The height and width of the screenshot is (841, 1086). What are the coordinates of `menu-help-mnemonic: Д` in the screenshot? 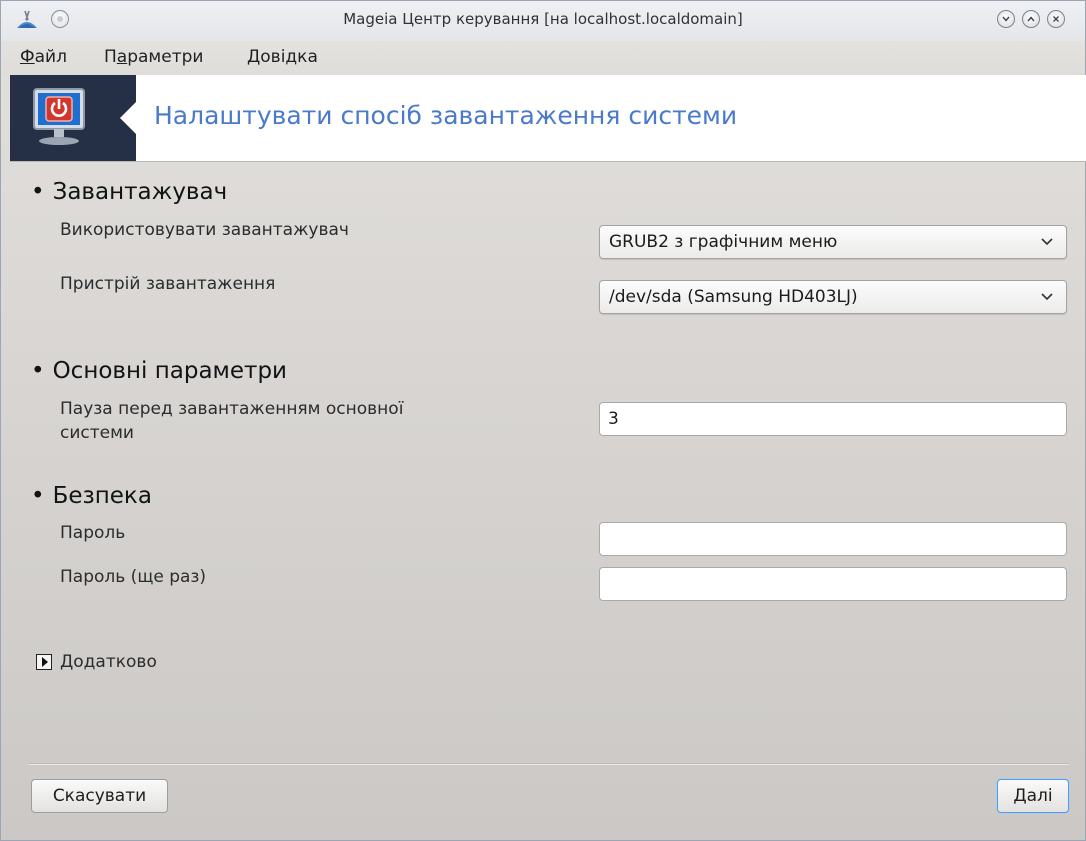 It's located at (254, 57).